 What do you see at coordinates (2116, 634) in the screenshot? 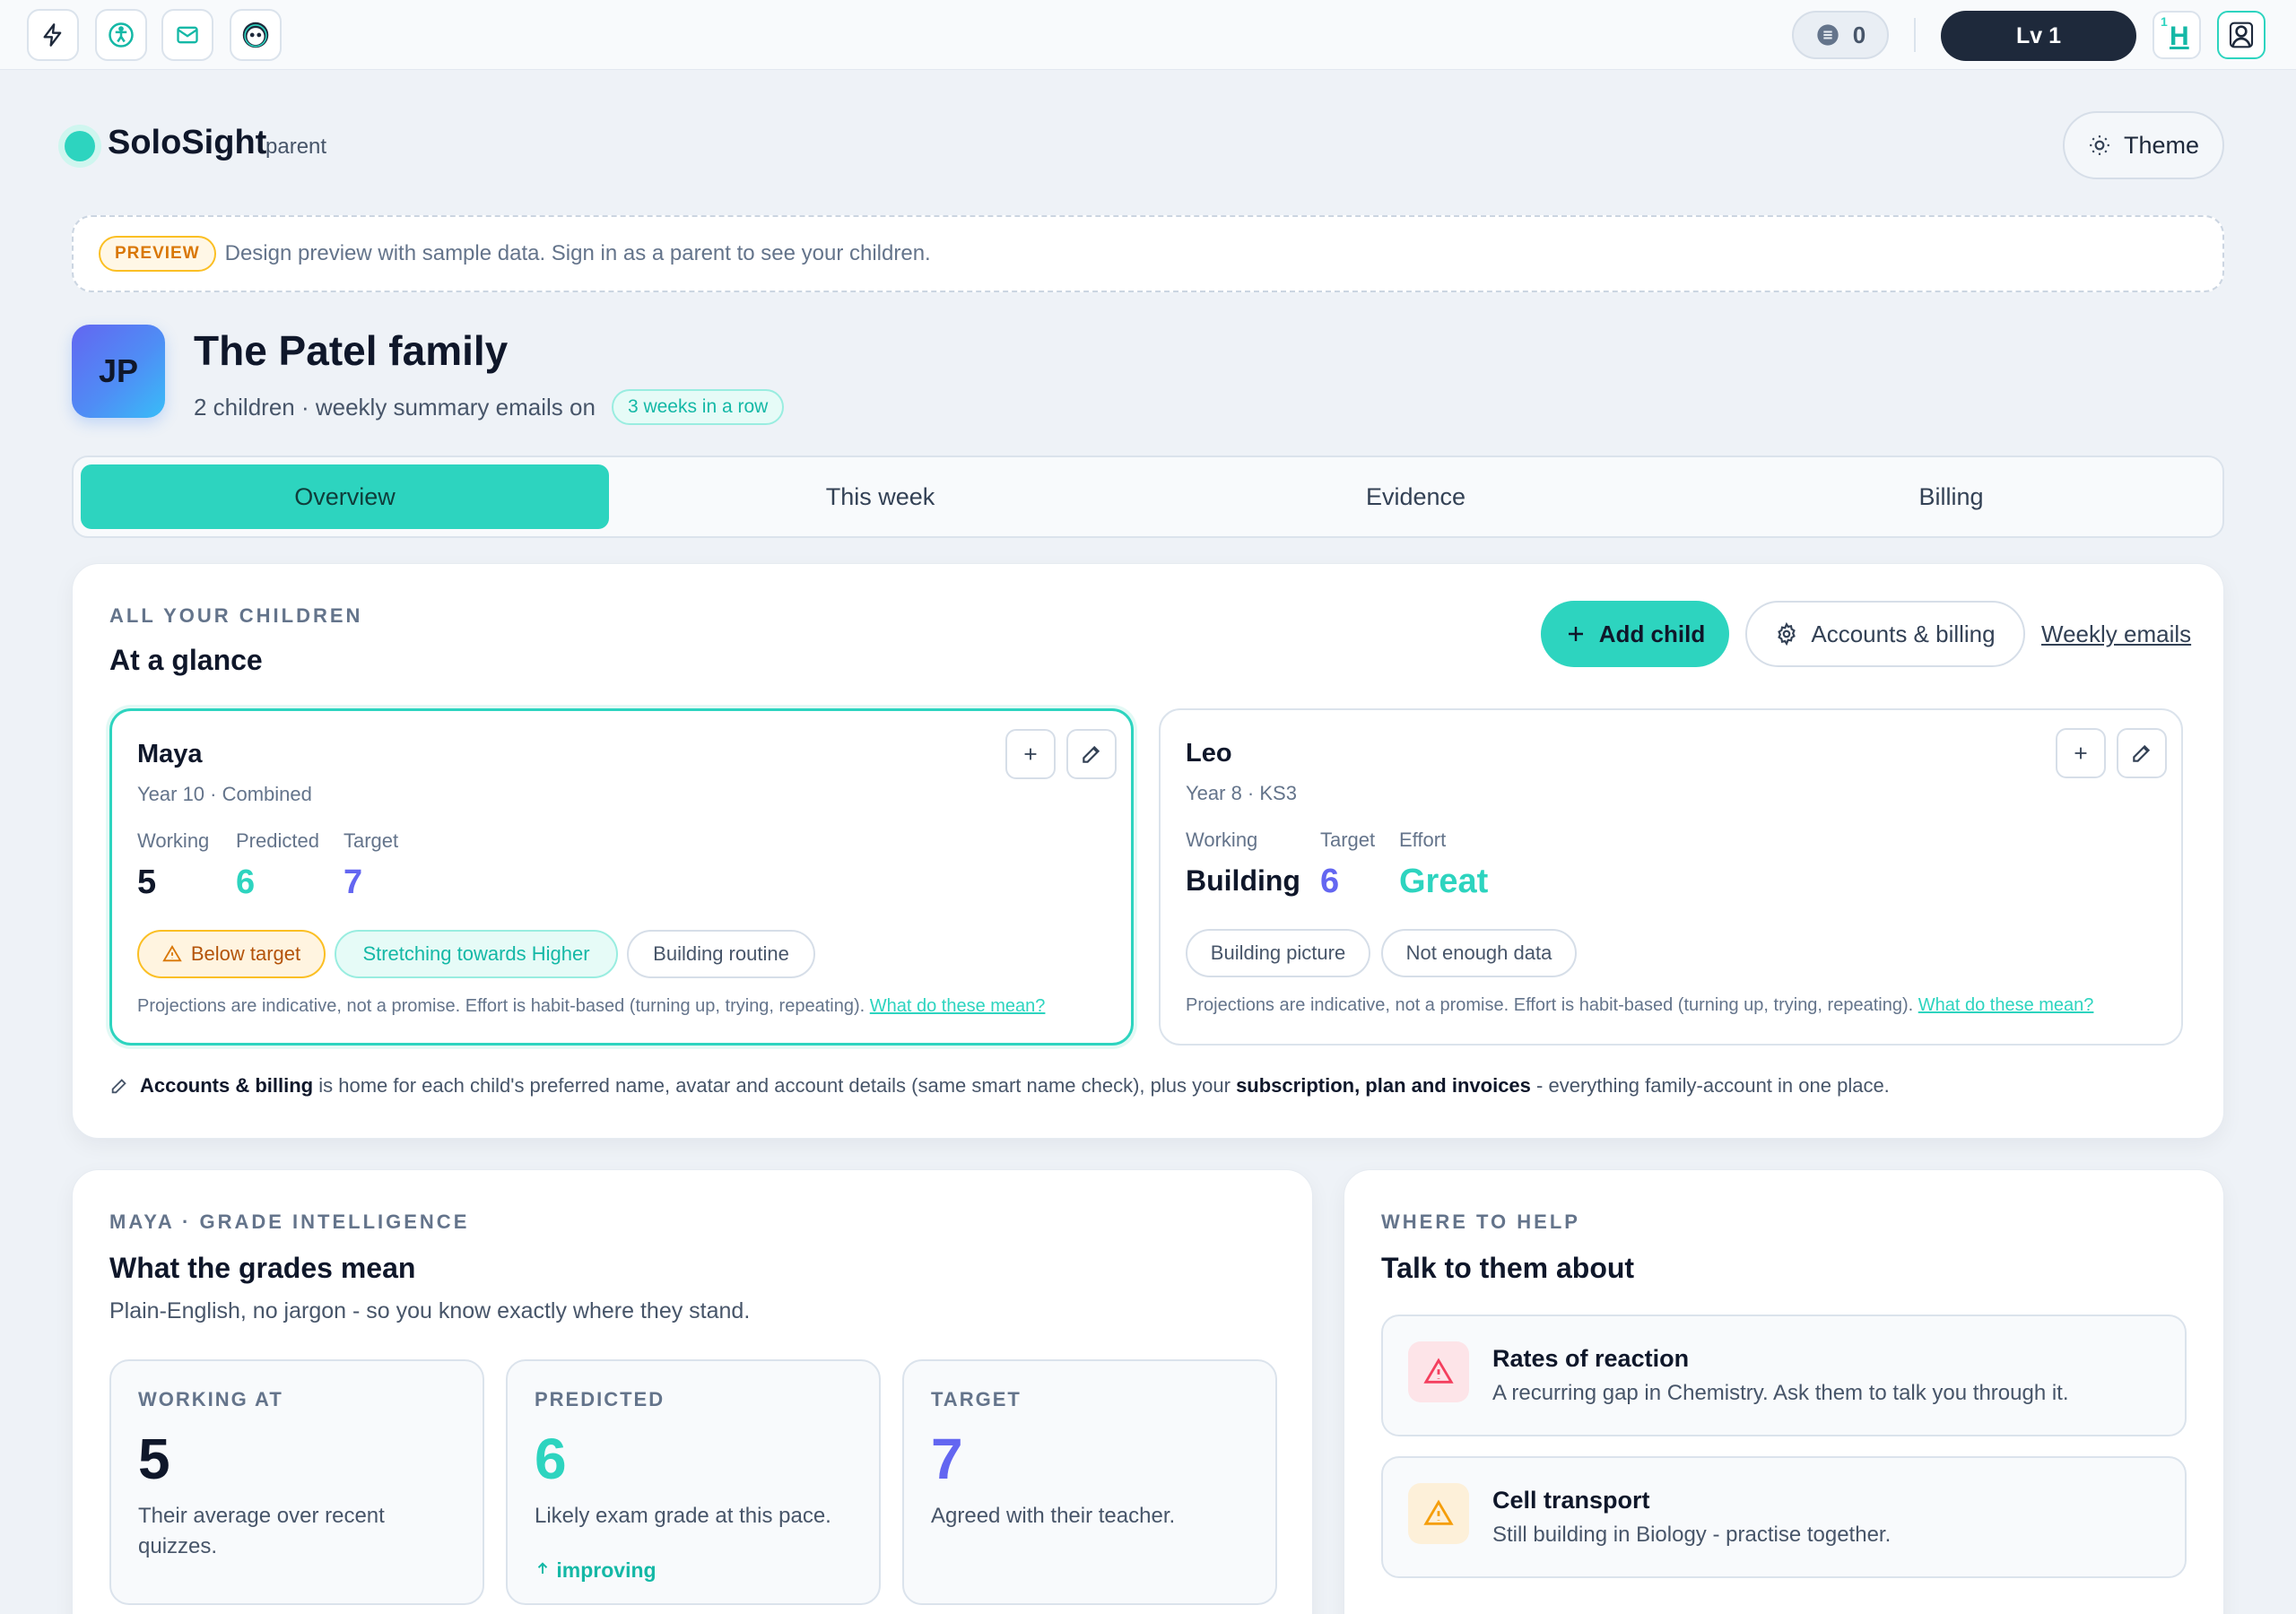
I see `weekly-emails-link: Weekly emails` at bounding box center [2116, 634].